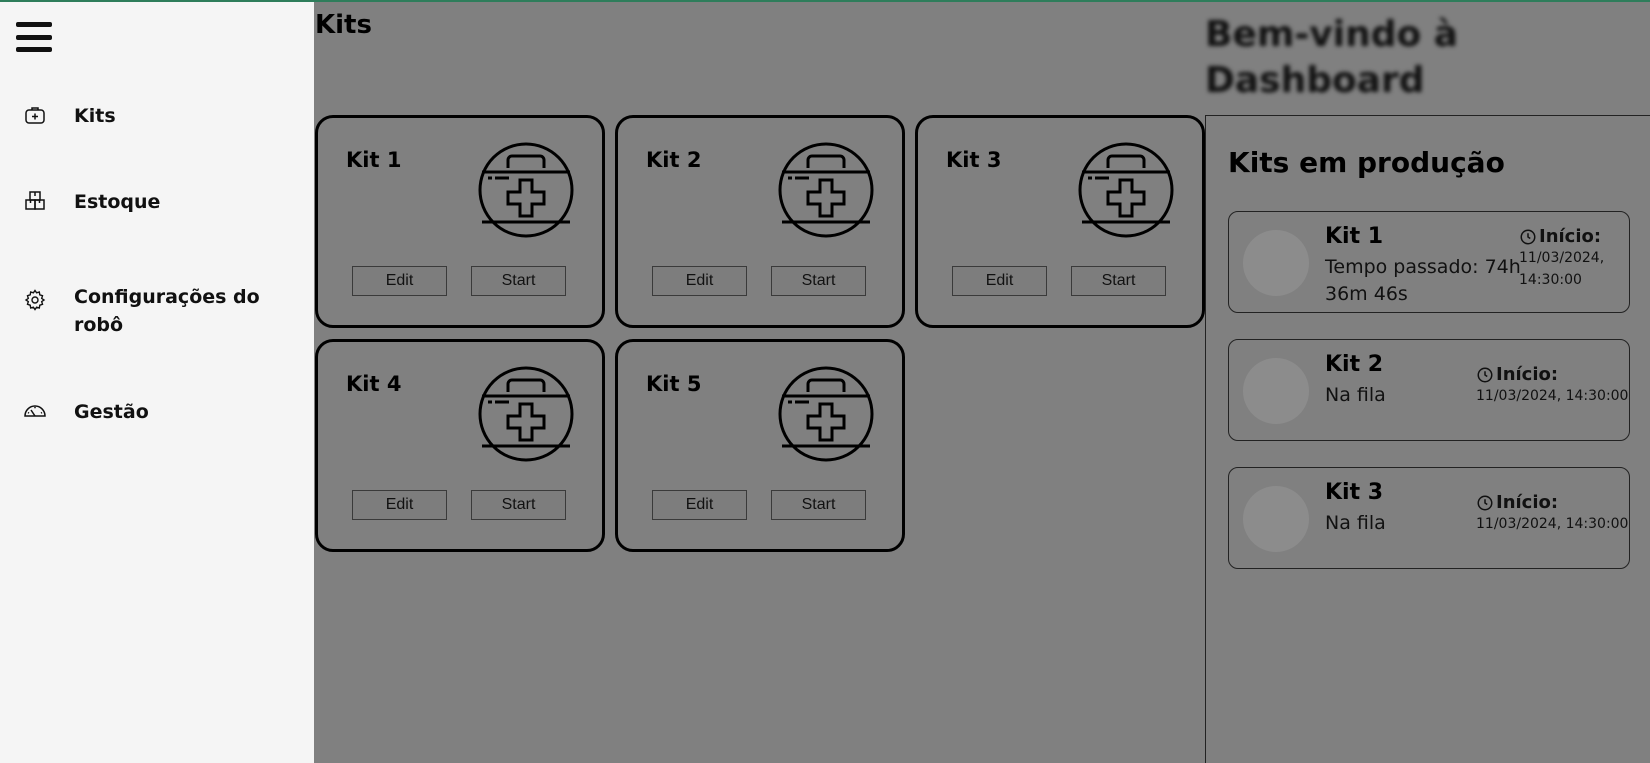 This screenshot has height=763, width=1650. Describe the element at coordinates (167, 311) in the screenshot. I see `sidebar-item-label: Configurações do robô` at that location.